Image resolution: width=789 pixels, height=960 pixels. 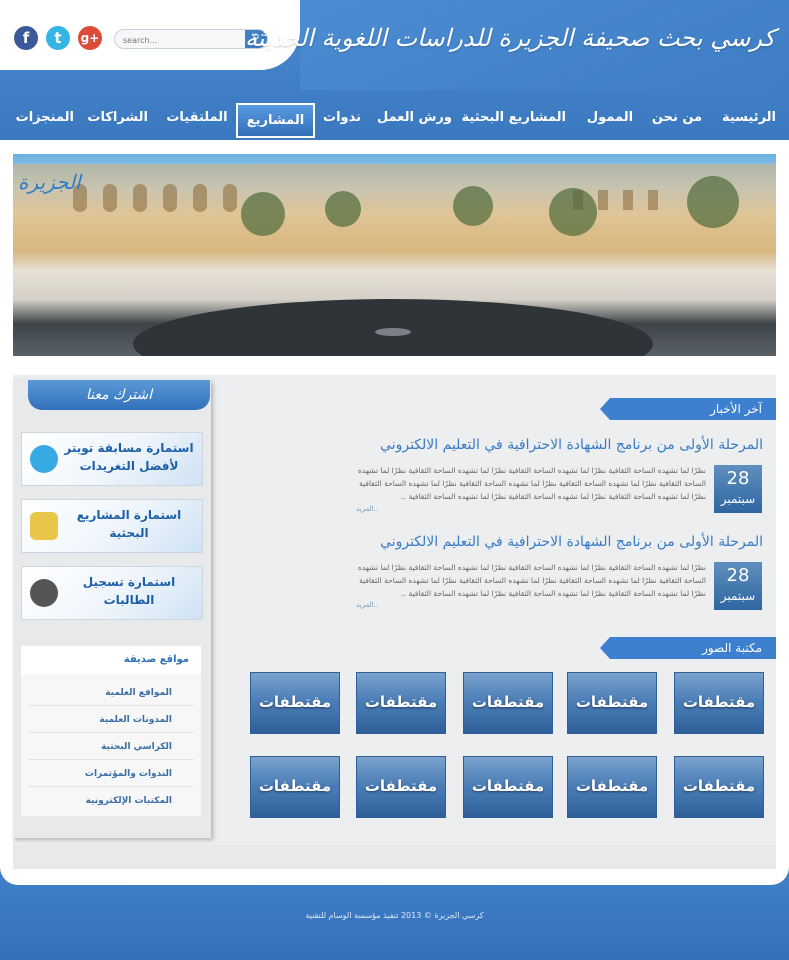 What do you see at coordinates (342, 119) in the screenshot?
I see `nav-item-seminars: ندوات` at bounding box center [342, 119].